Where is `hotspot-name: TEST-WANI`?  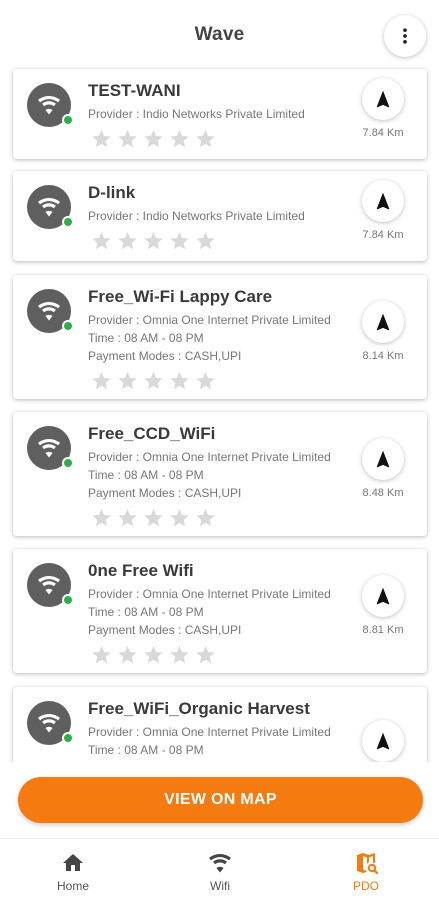 hotspot-name: TEST-WANI is located at coordinates (134, 90).